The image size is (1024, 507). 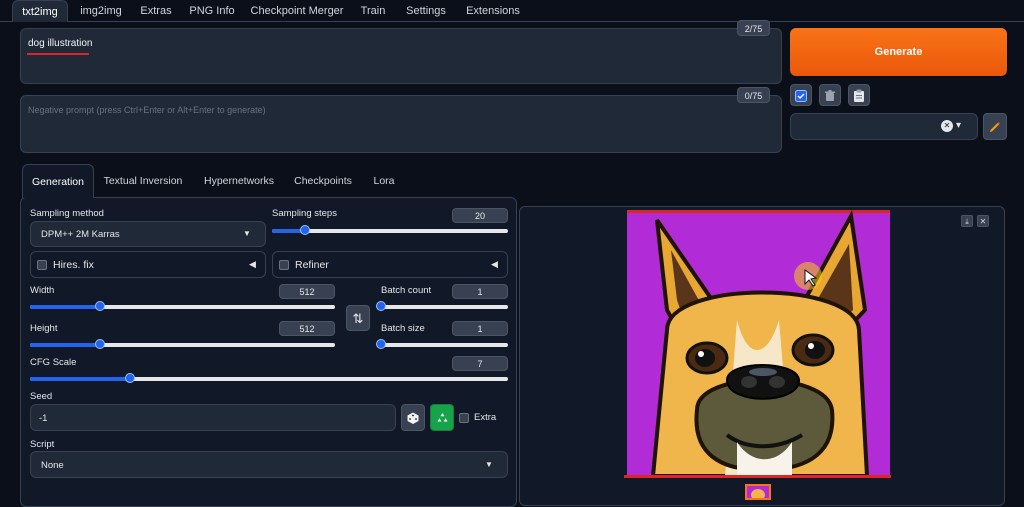 I want to click on extra-seed-label: Extra, so click(x=485, y=417).